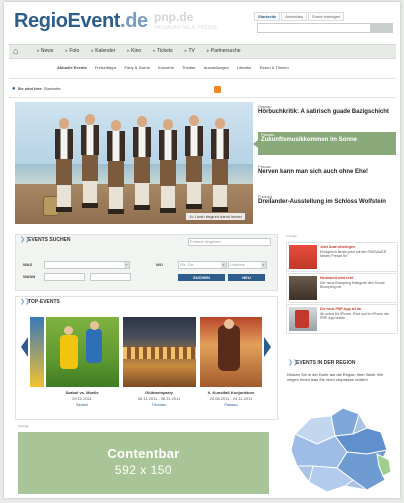 Image resolution: width=404 pixels, height=503 pixels. I want to click on nav-kalender: Kalender, so click(103, 51).